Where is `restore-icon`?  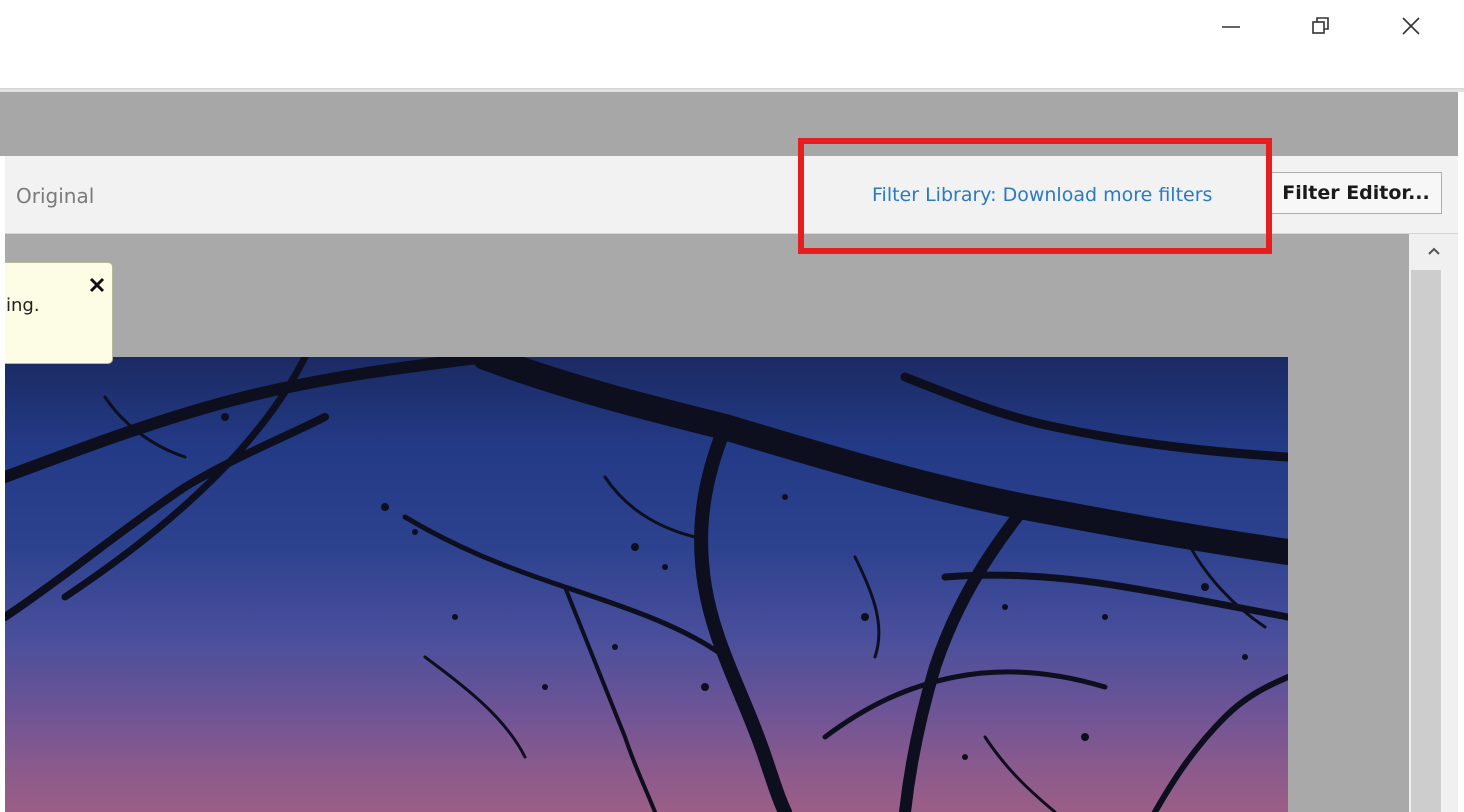 restore-icon is located at coordinates (1320, 25).